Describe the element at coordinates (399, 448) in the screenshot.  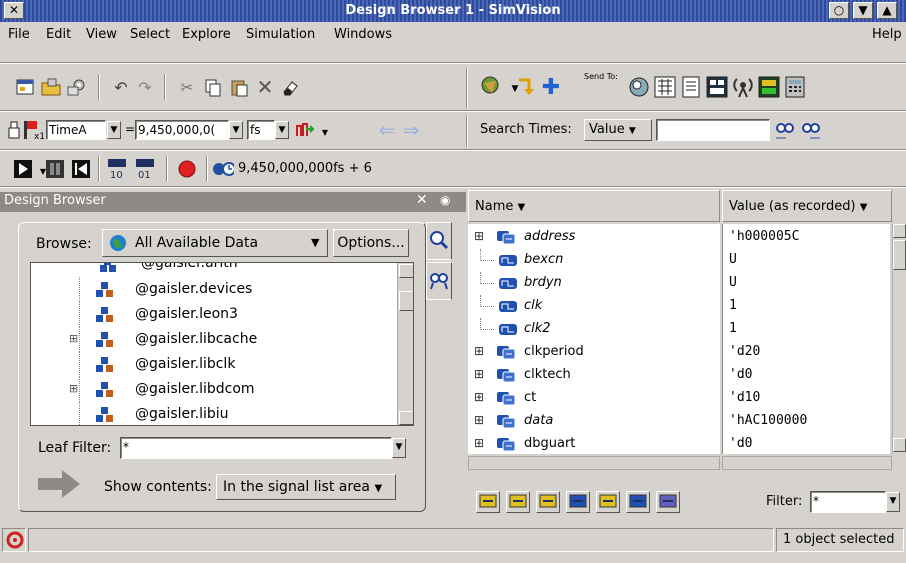
I see `leaf-filter-dropdown-icon: ▼` at that location.